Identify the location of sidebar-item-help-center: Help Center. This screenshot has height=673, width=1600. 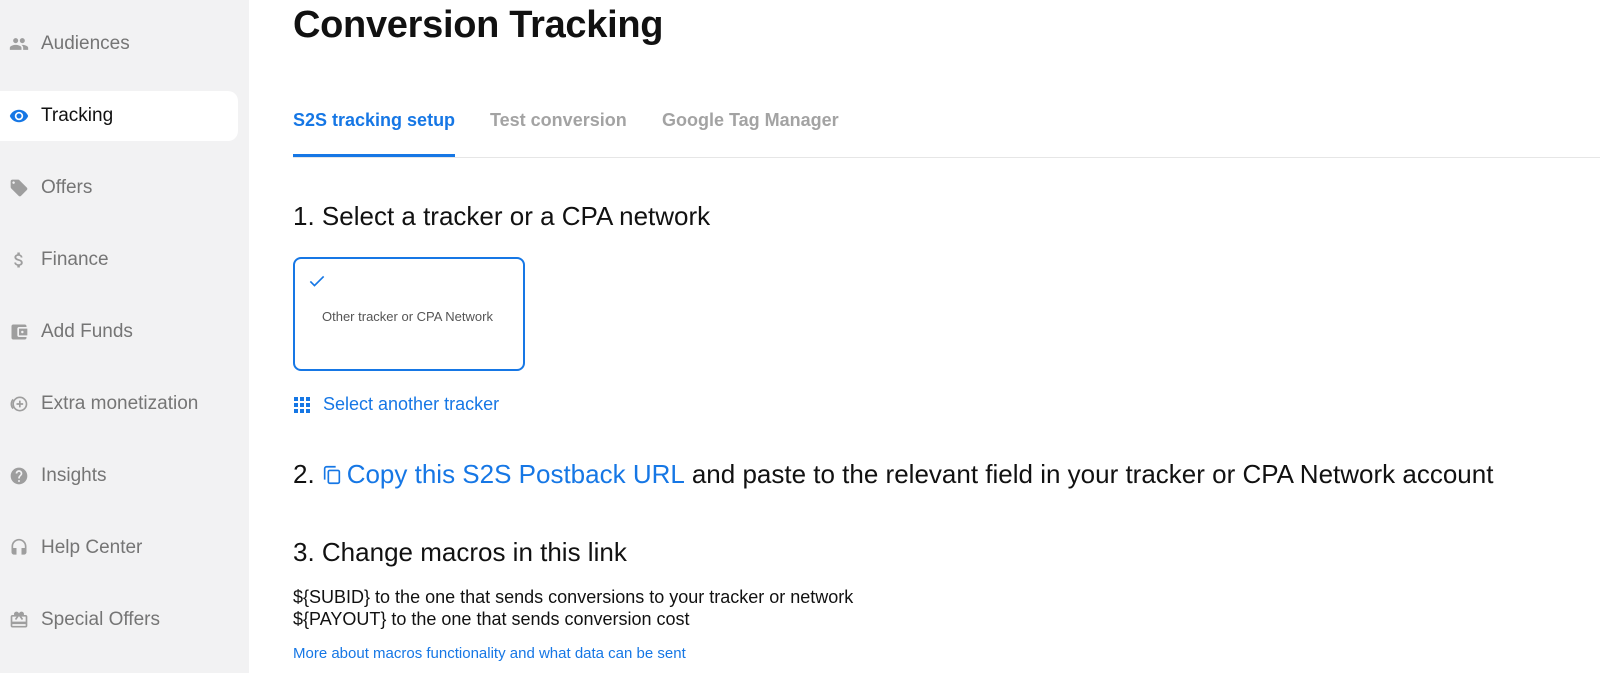
(119, 548).